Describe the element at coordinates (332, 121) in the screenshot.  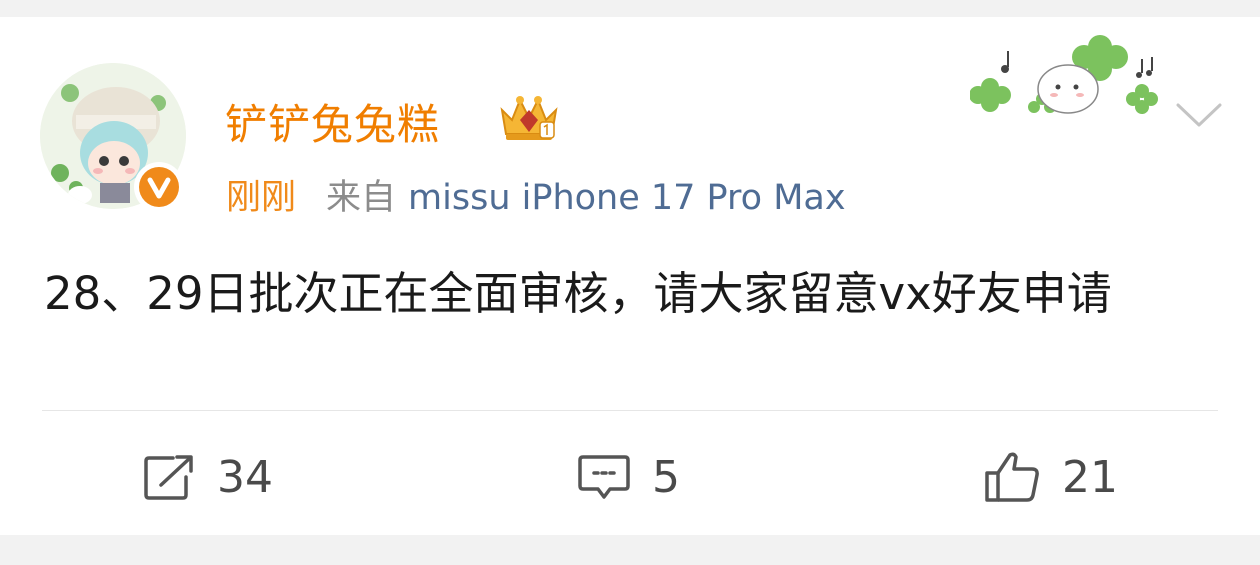
I see `username: 铲铲兔兔糕` at that location.